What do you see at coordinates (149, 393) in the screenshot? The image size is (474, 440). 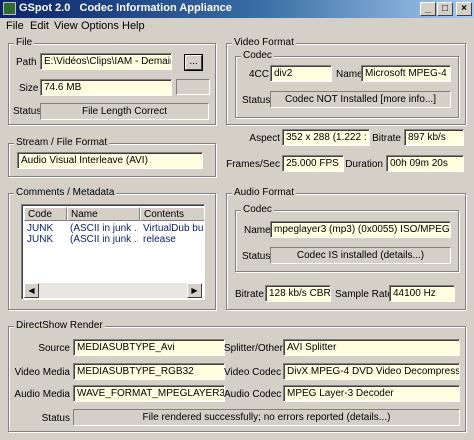 I see `audio-media-field: WAVE_FORMAT_MPEGLAYER3 (MP` at bounding box center [149, 393].